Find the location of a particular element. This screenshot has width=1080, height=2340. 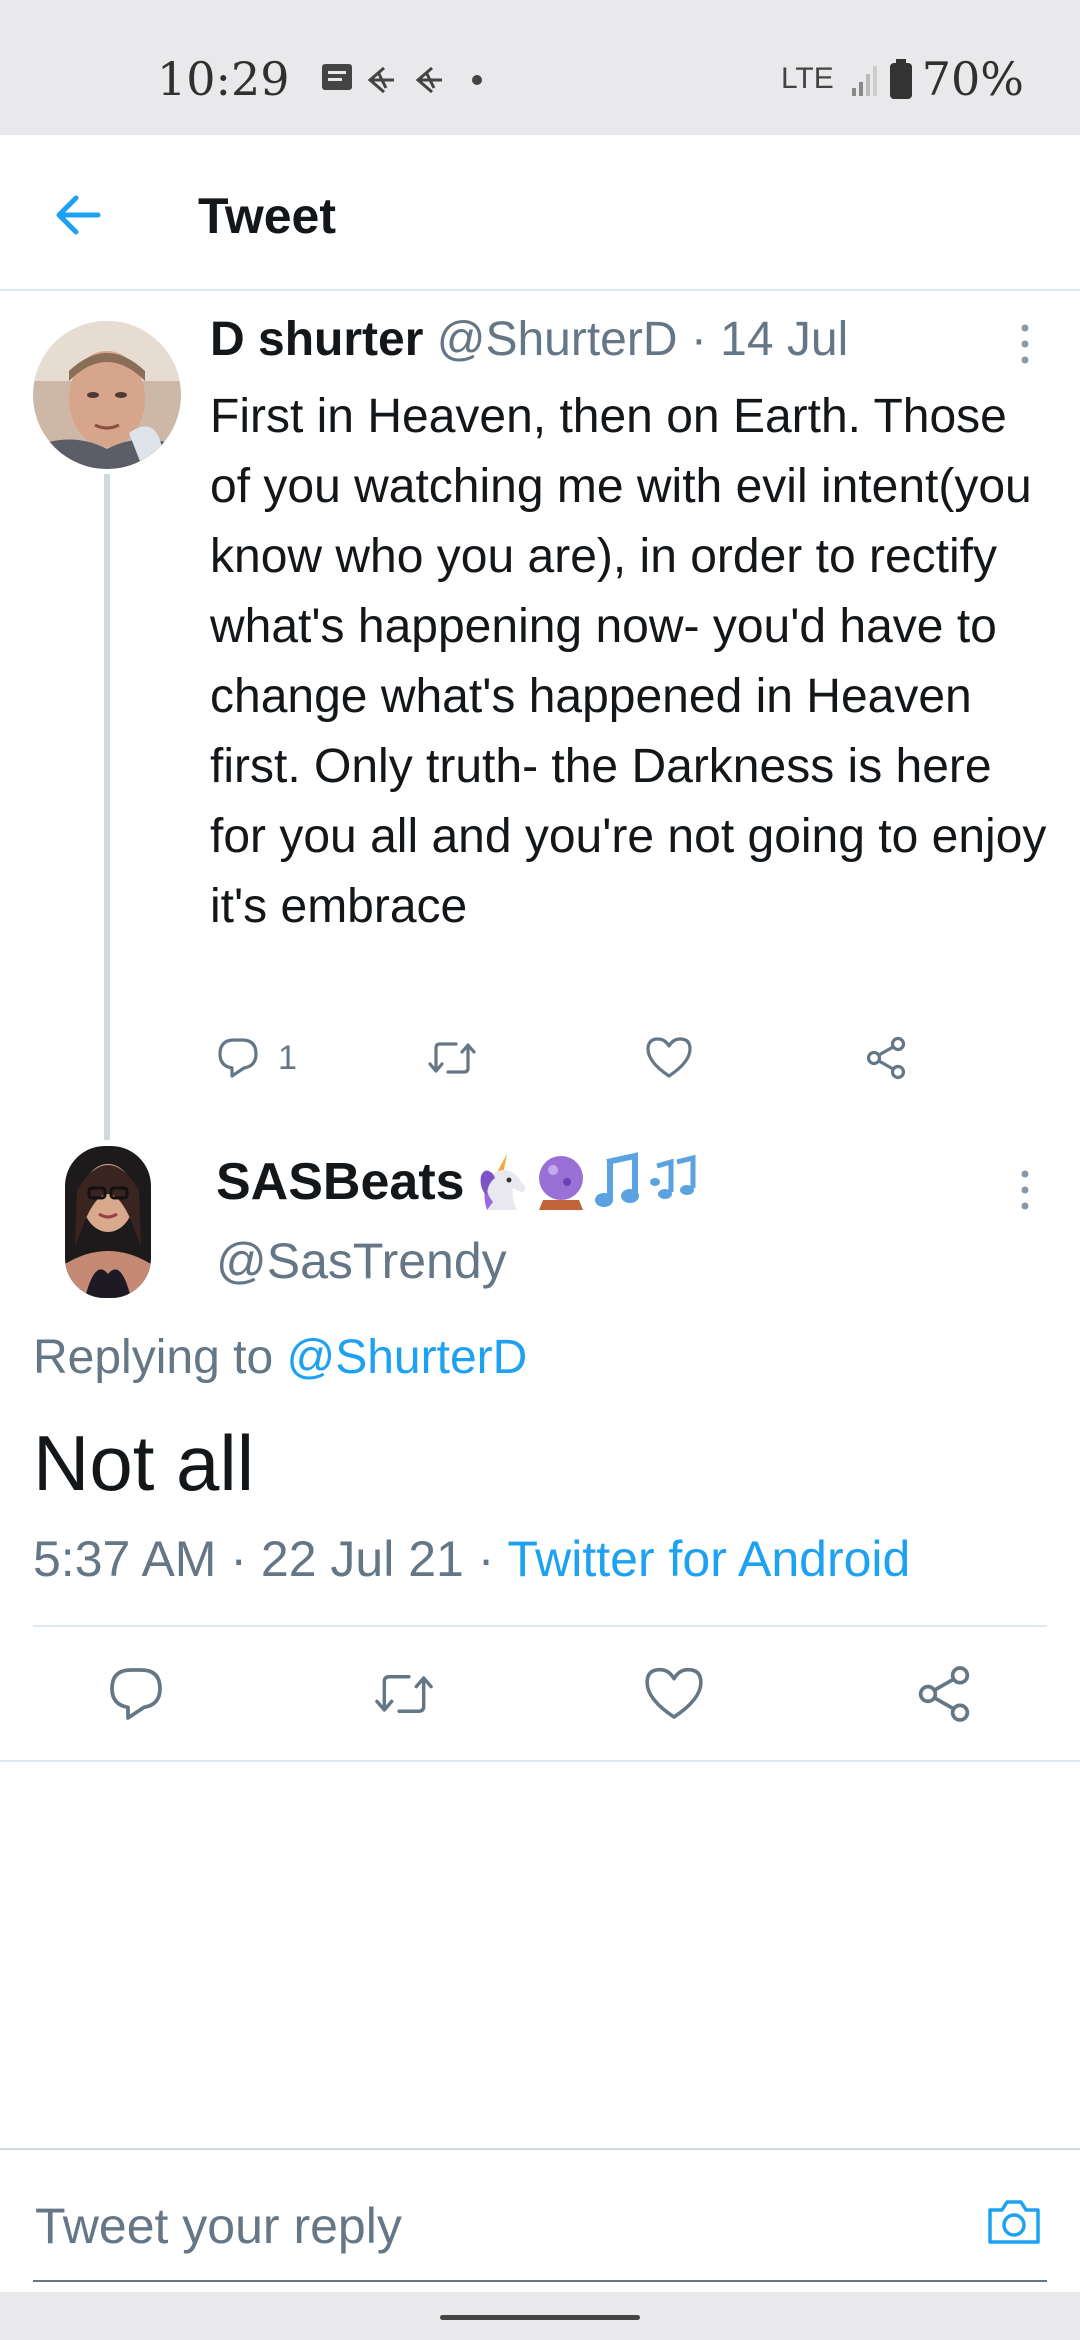

author-name-row: SASBeats is located at coordinates (457, 1182).